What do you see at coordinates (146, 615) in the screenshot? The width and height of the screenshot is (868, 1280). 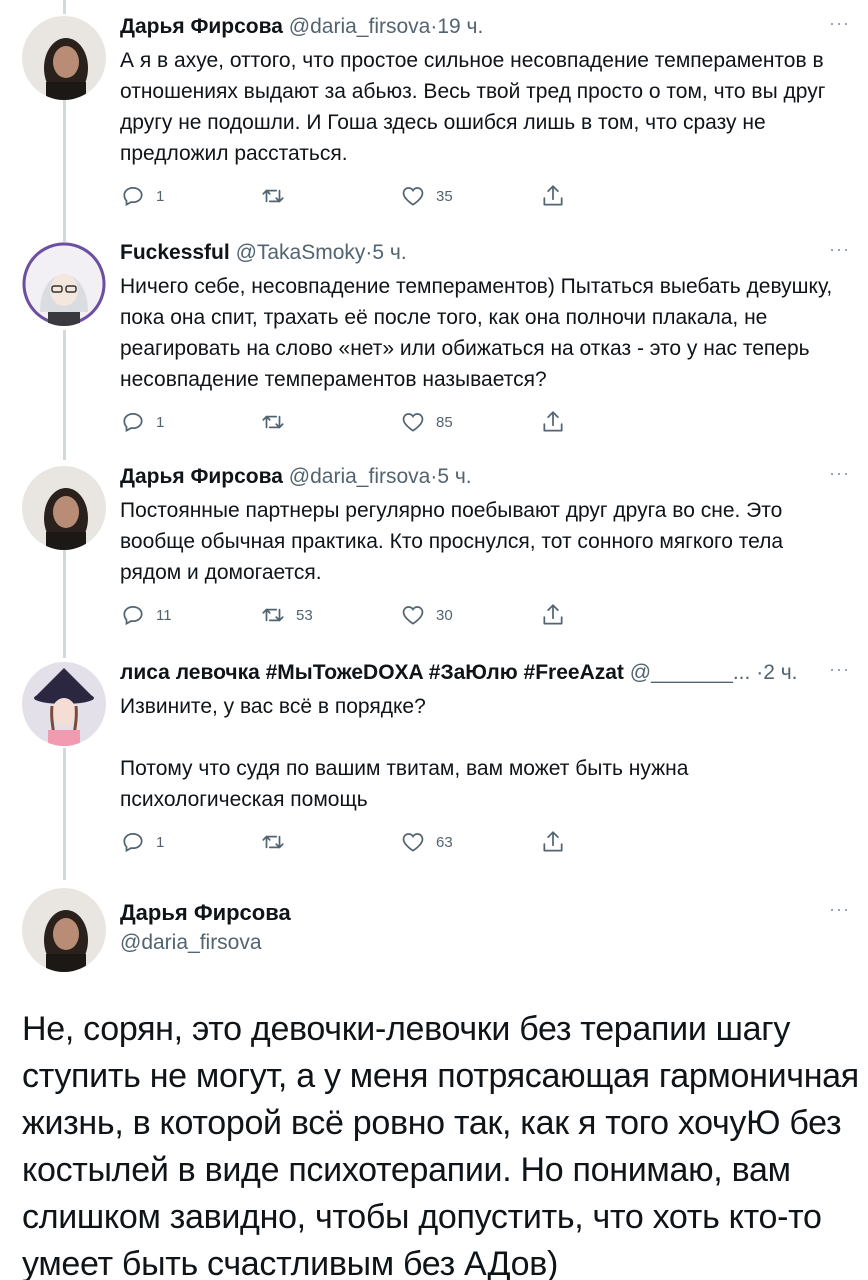 I see `reply-button: 11` at bounding box center [146, 615].